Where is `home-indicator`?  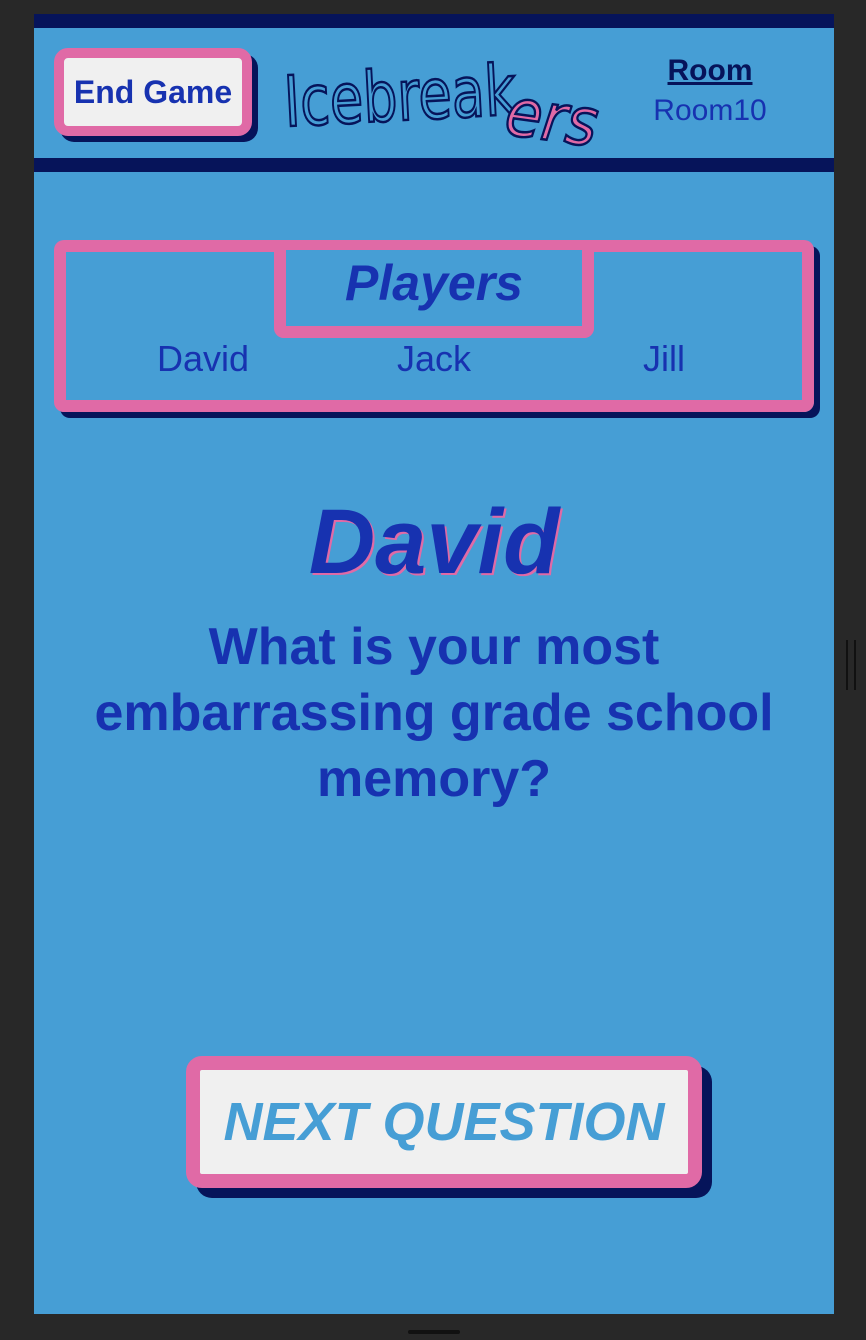 home-indicator is located at coordinates (434, 1332).